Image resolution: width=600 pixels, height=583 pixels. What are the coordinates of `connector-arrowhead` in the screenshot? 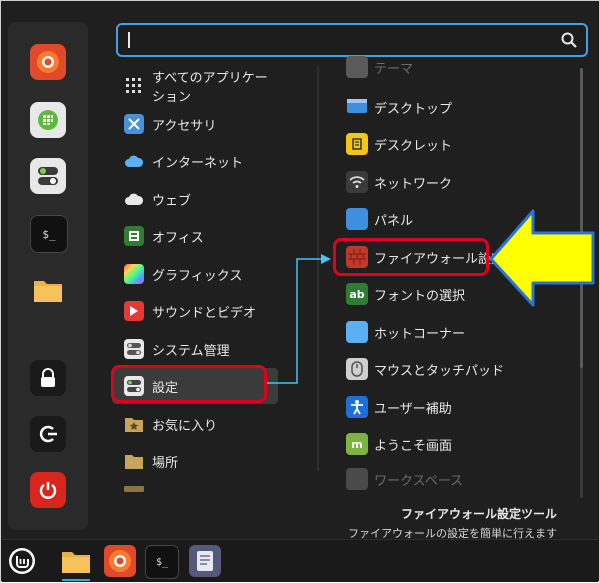 It's located at (326, 259).